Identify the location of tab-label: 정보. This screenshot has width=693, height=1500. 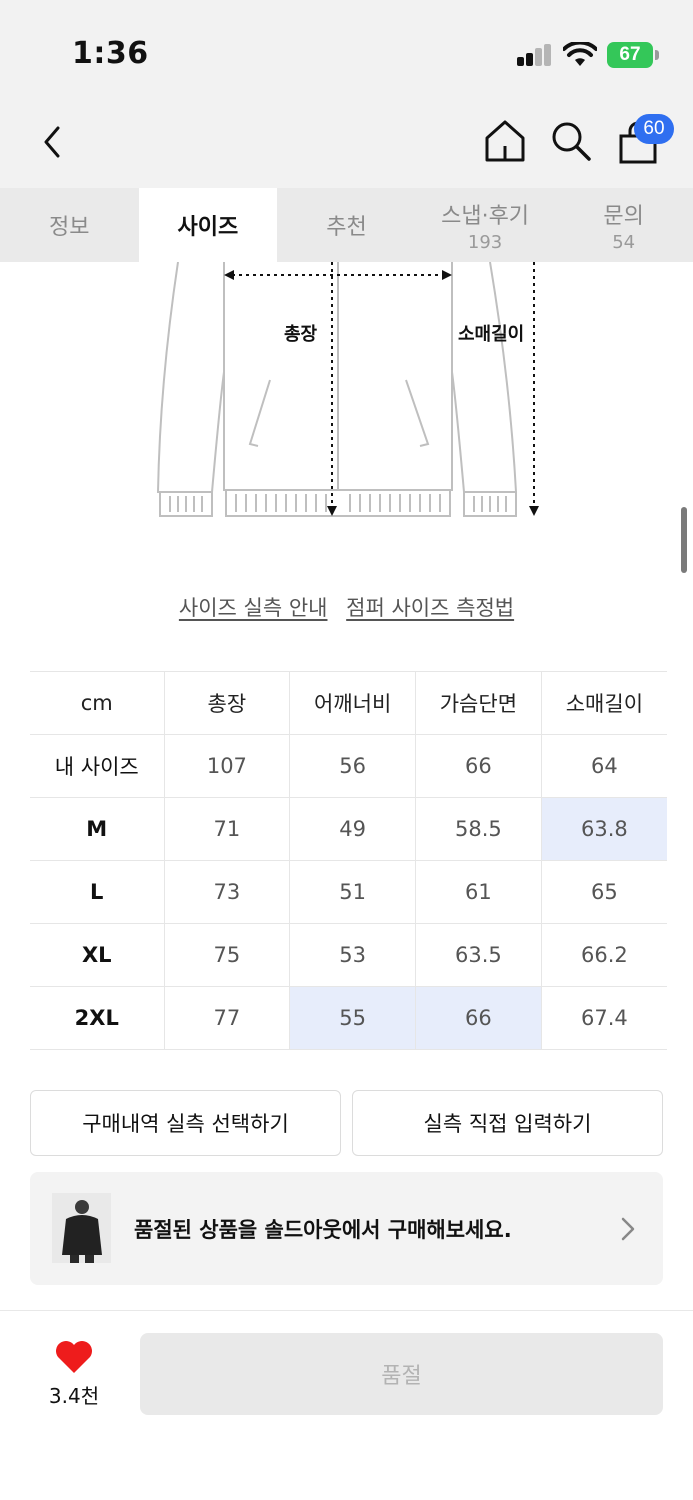
(69, 227).